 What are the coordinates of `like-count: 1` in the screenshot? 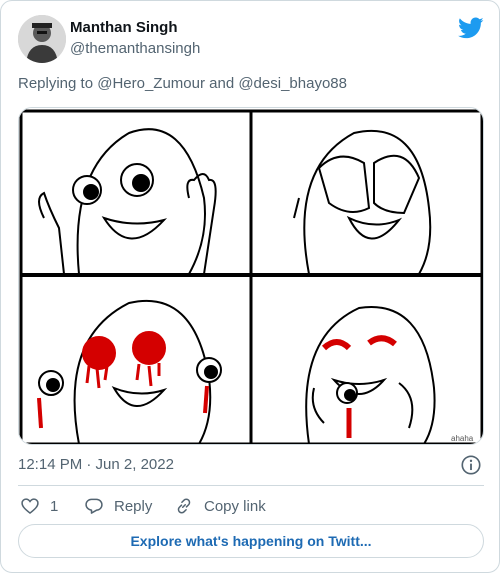 It's located at (54, 506).